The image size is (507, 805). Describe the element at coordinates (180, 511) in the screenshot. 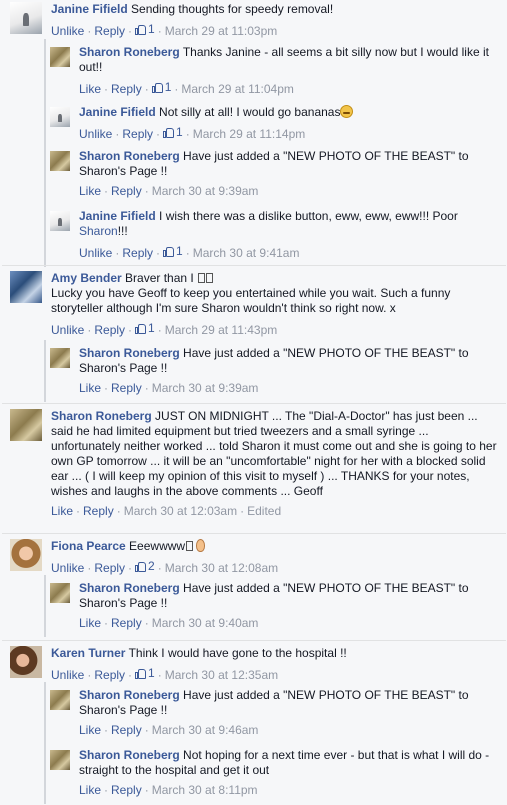

I see `timestamp: March 30 at 12:03am` at that location.